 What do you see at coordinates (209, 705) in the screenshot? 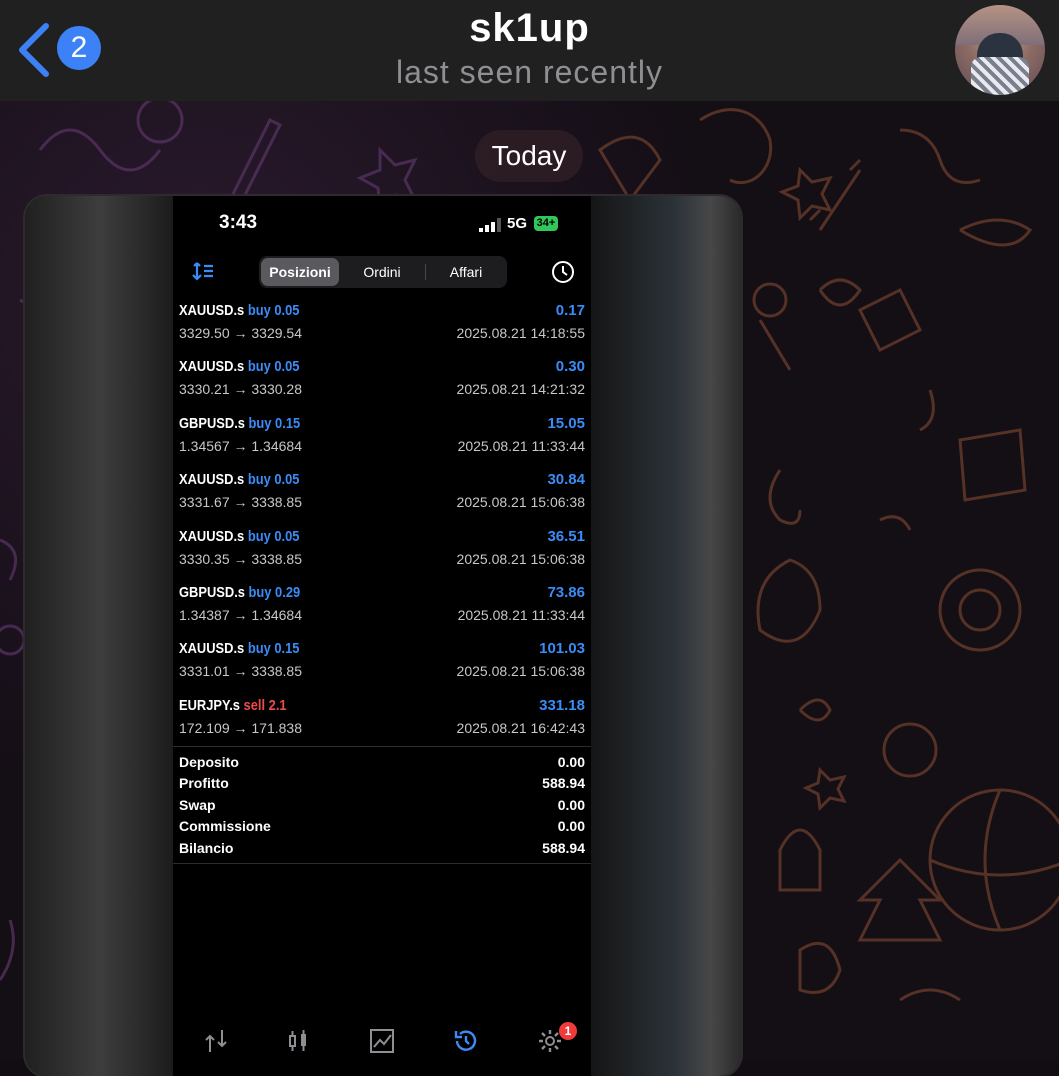
I see `trade-symbol: EURJPY.s` at bounding box center [209, 705].